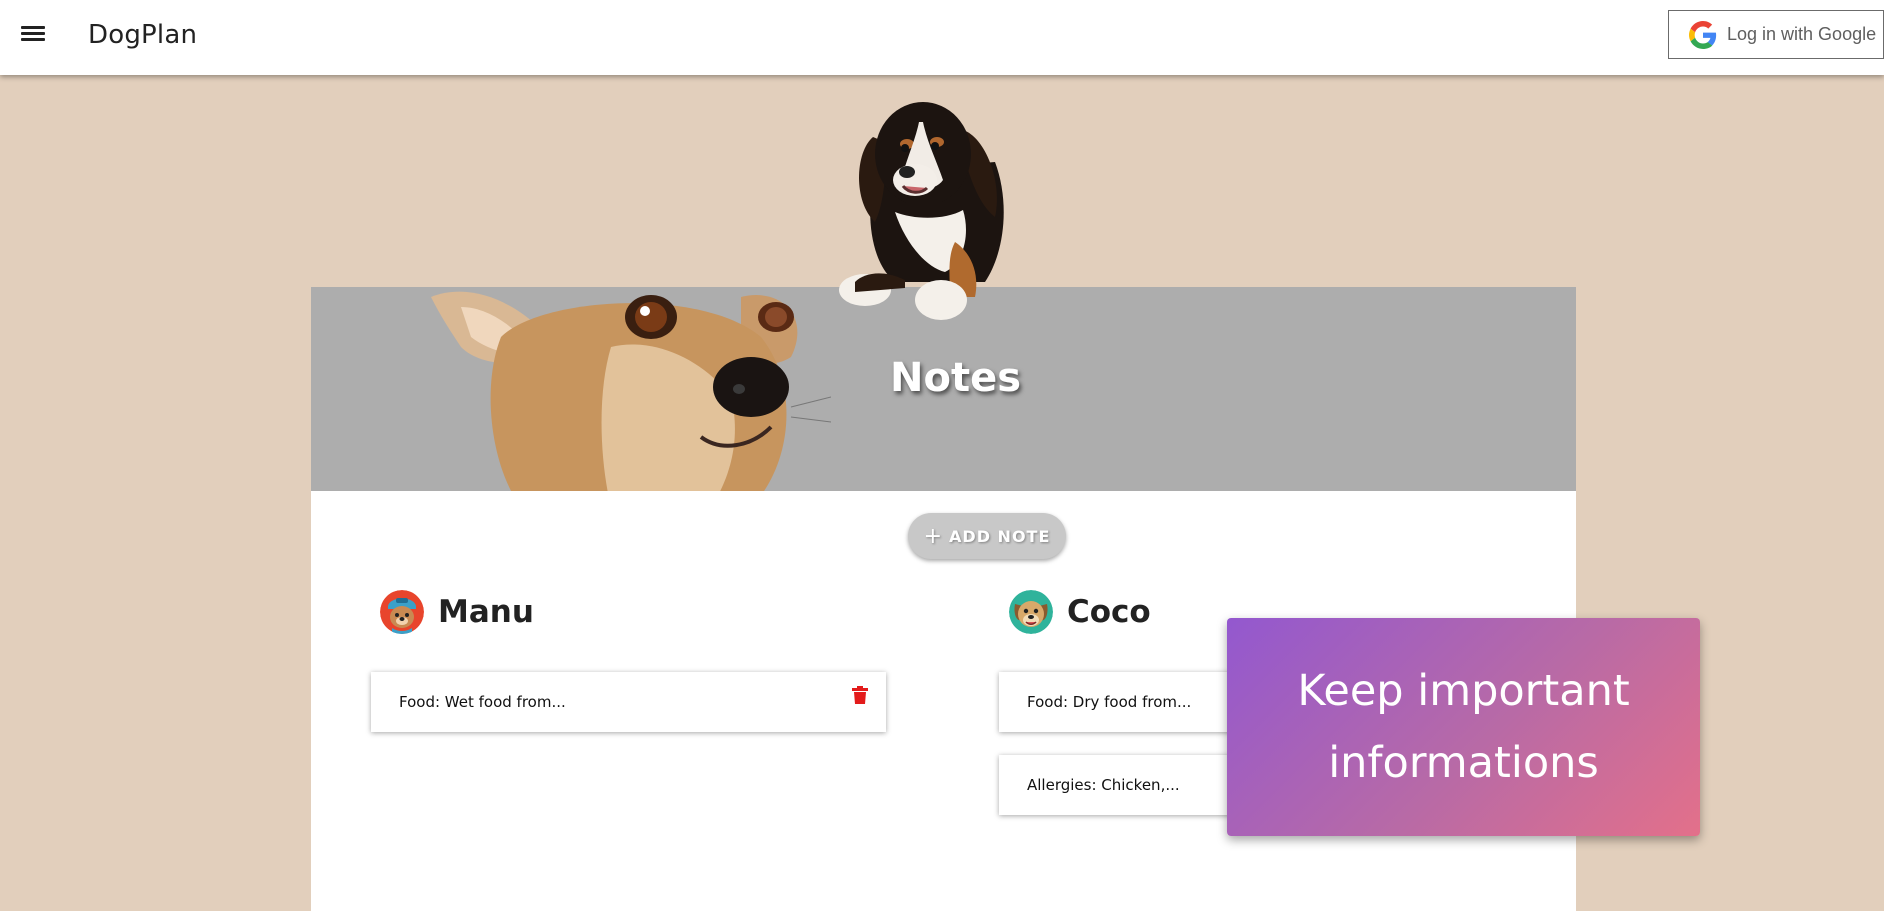 The image size is (1884, 911). What do you see at coordinates (942, 37) in the screenshot?
I see `app-bar: DogPlan Log in with Google` at bounding box center [942, 37].